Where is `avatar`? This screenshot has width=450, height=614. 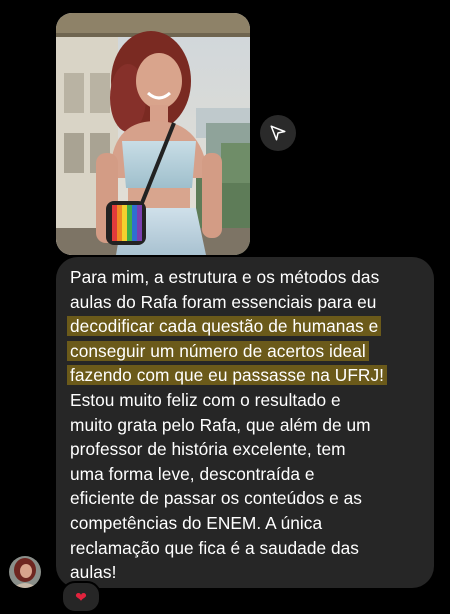 avatar is located at coordinates (25, 572).